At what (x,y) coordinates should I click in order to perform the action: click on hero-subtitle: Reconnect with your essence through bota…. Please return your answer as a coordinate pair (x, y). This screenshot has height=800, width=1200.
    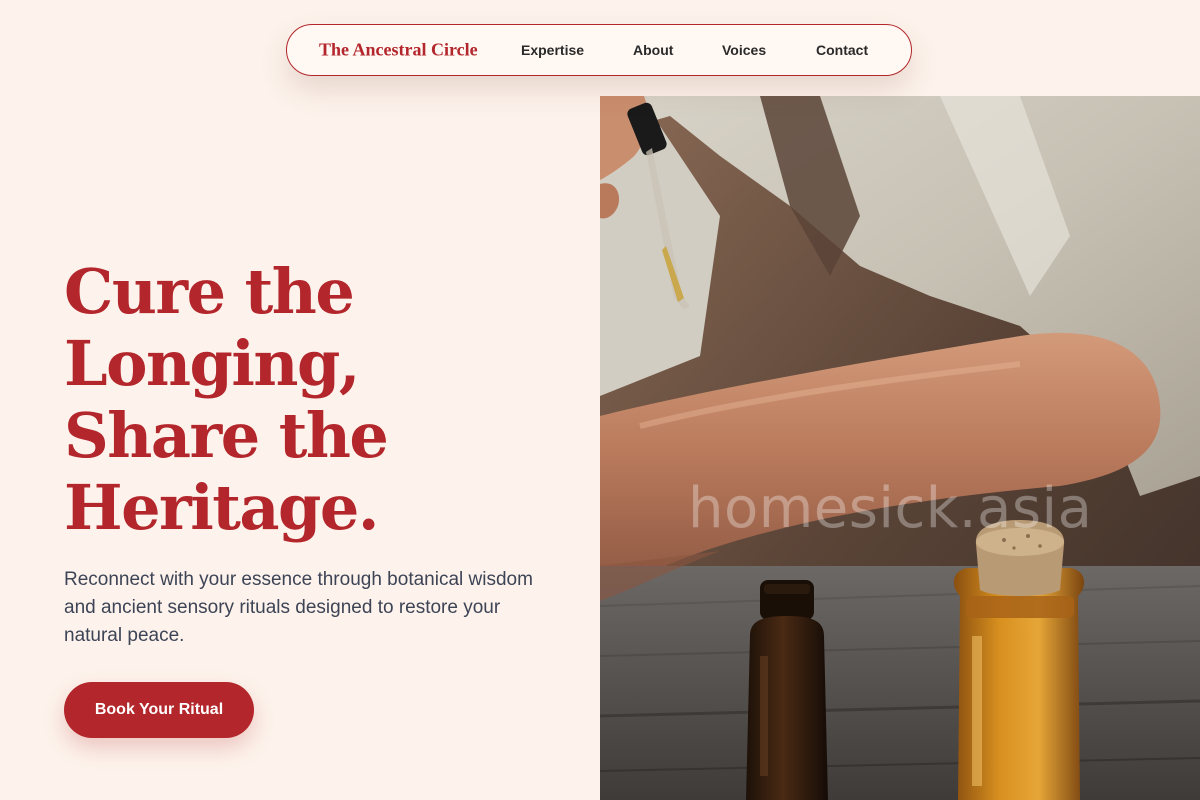
    Looking at the image, I should click on (298, 607).